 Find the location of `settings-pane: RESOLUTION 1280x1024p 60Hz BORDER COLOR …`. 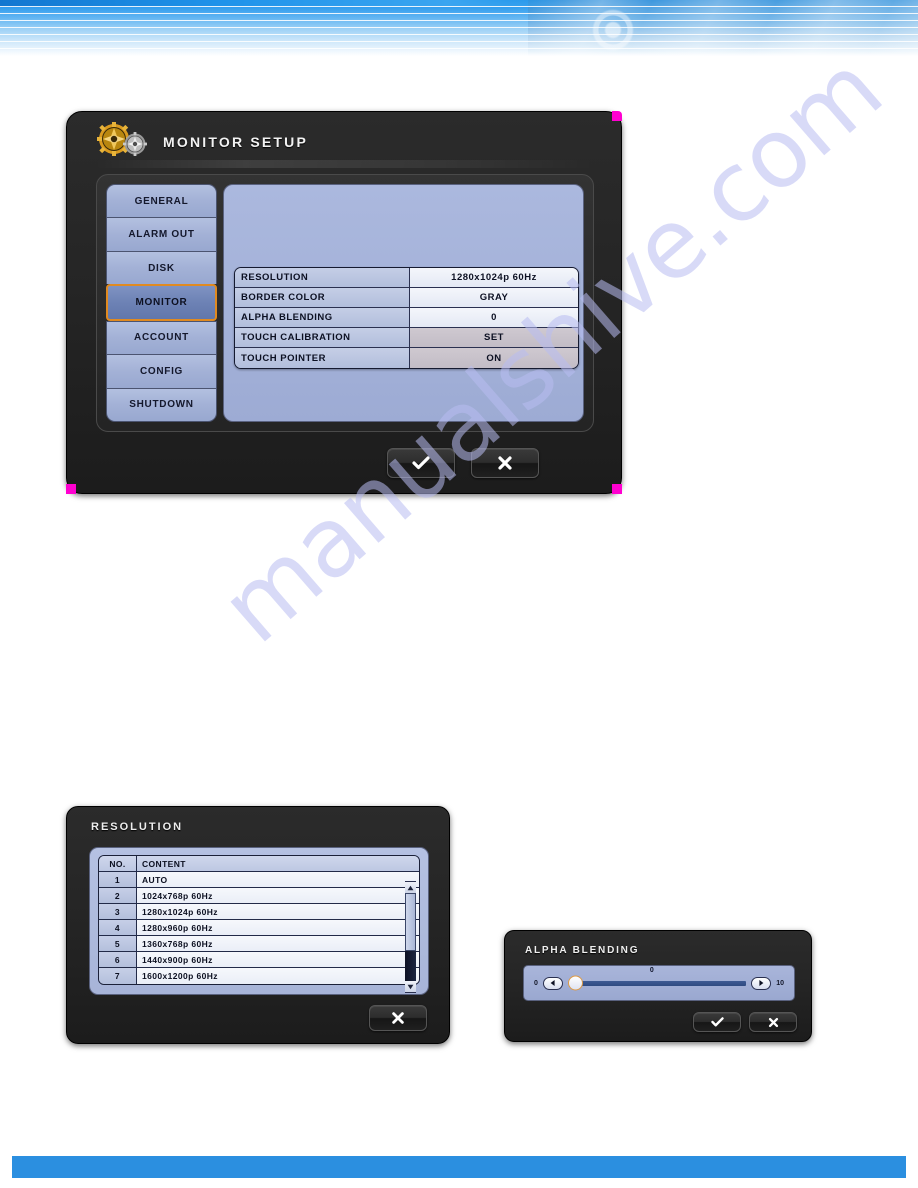

settings-pane: RESOLUTION 1280x1024p 60Hz BORDER COLOR … is located at coordinates (403, 303).